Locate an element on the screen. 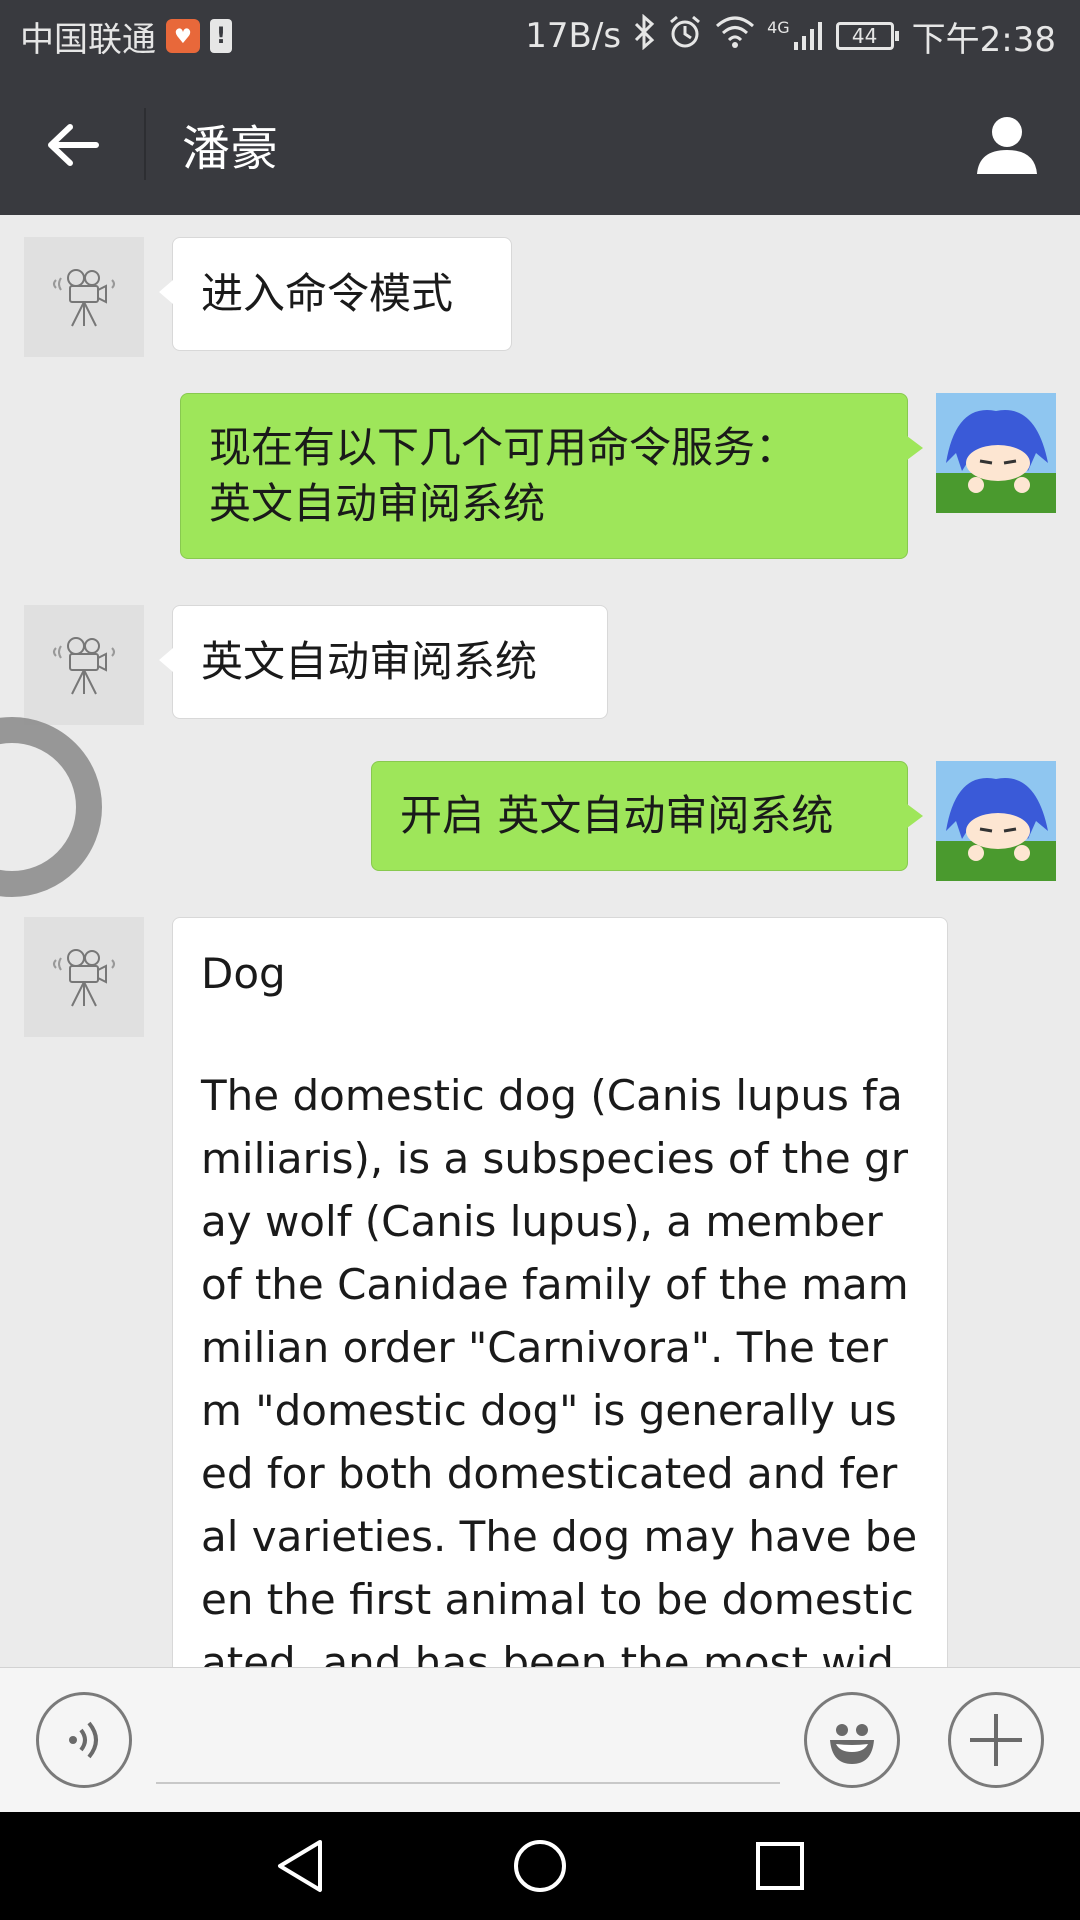  system-nav-bar is located at coordinates (540, 1866).